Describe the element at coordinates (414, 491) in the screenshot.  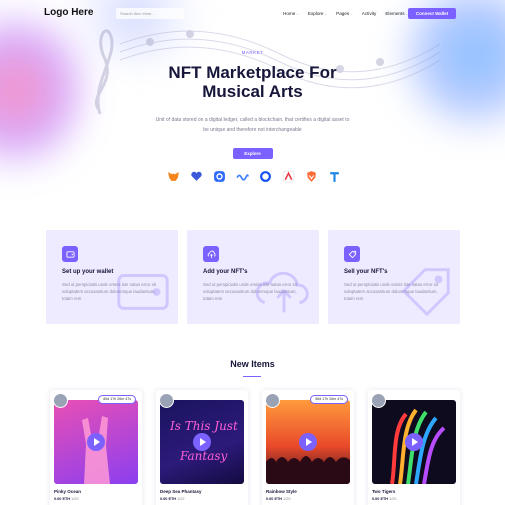
I see `nft-name: Two Tigers` at that location.